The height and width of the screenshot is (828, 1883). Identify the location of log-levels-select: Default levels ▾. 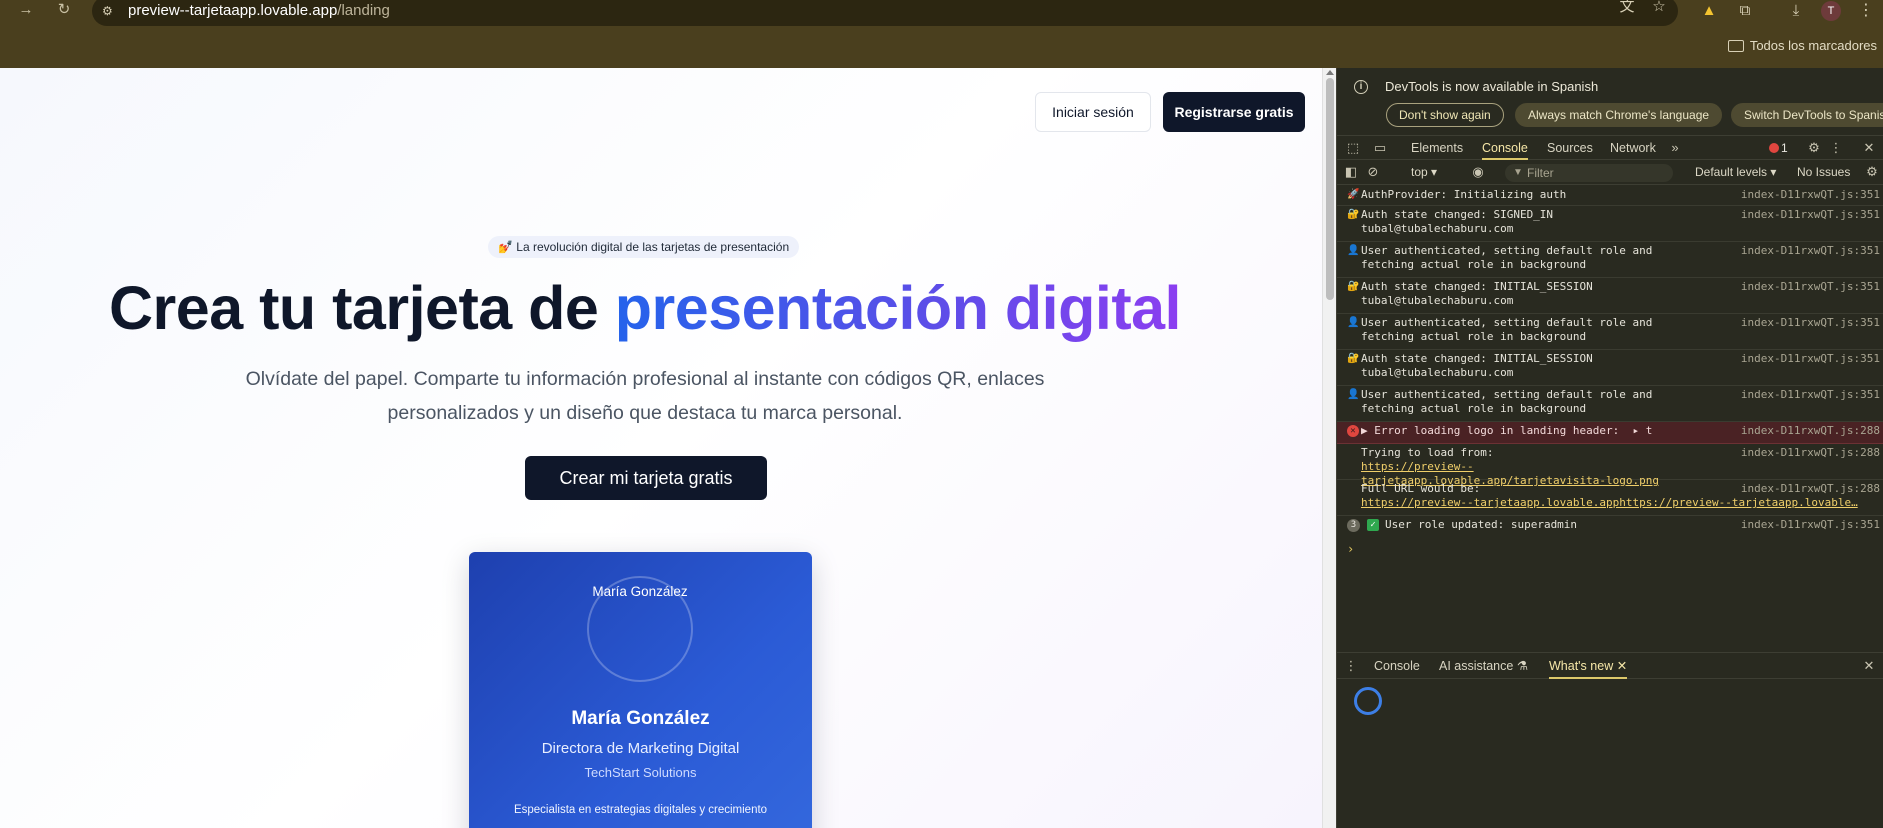
(1735, 172).